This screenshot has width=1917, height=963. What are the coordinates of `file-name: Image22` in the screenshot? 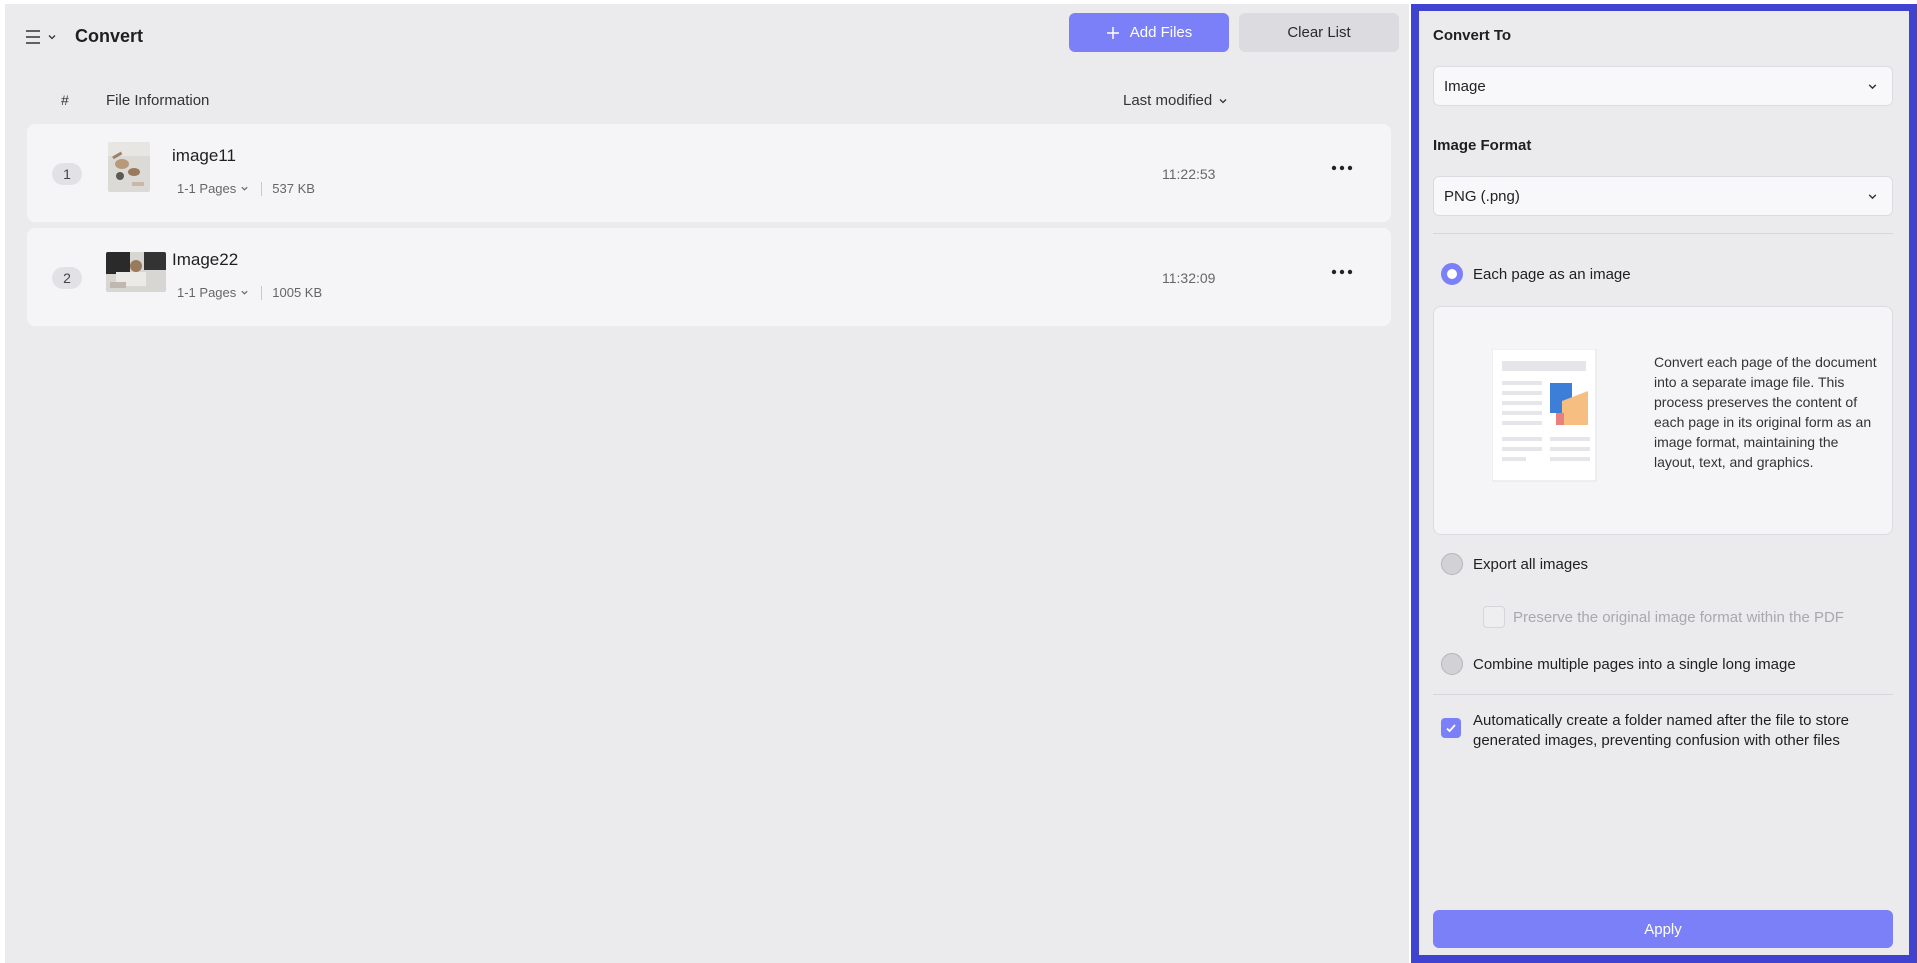 It's located at (205, 259).